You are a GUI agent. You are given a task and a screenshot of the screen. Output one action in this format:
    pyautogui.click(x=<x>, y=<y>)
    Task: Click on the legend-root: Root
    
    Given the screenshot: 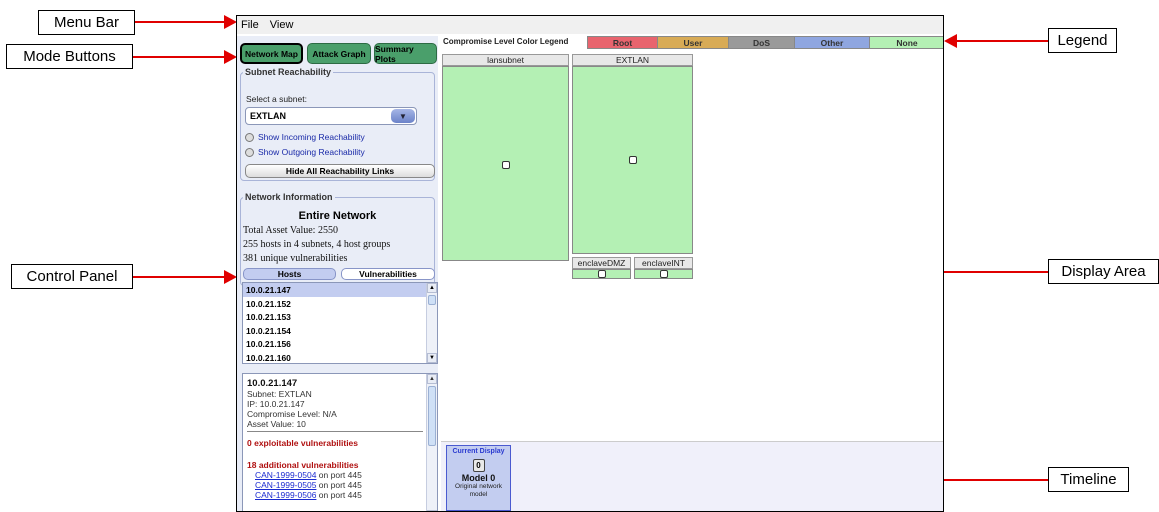 What is the action you would take?
    pyautogui.click(x=622, y=42)
    